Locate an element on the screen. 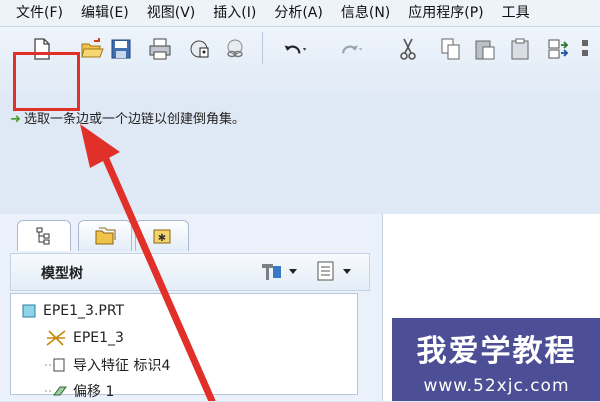 The height and width of the screenshot is (402, 600). watermark: 我爱学教程 www.52xjc.com is located at coordinates (496, 359).